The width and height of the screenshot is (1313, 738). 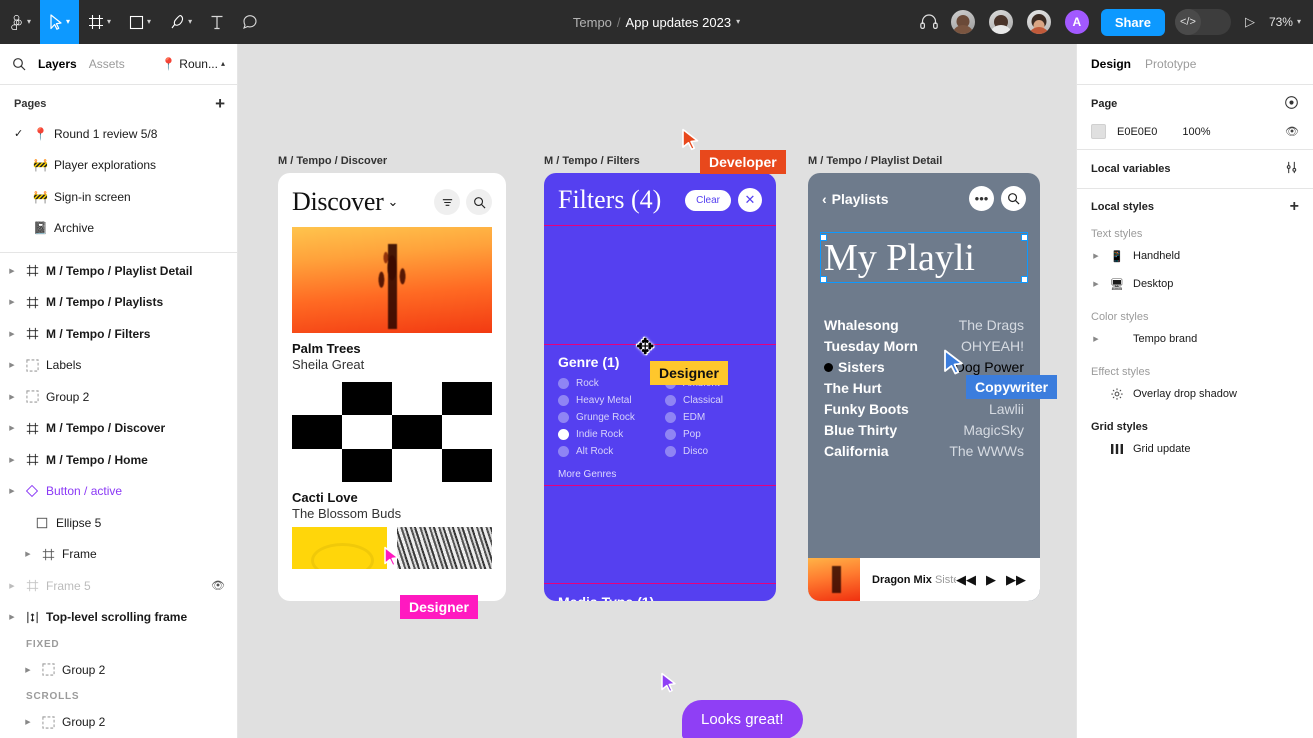 What do you see at coordinates (217, 22) in the screenshot?
I see `text-tool` at bounding box center [217, 22].